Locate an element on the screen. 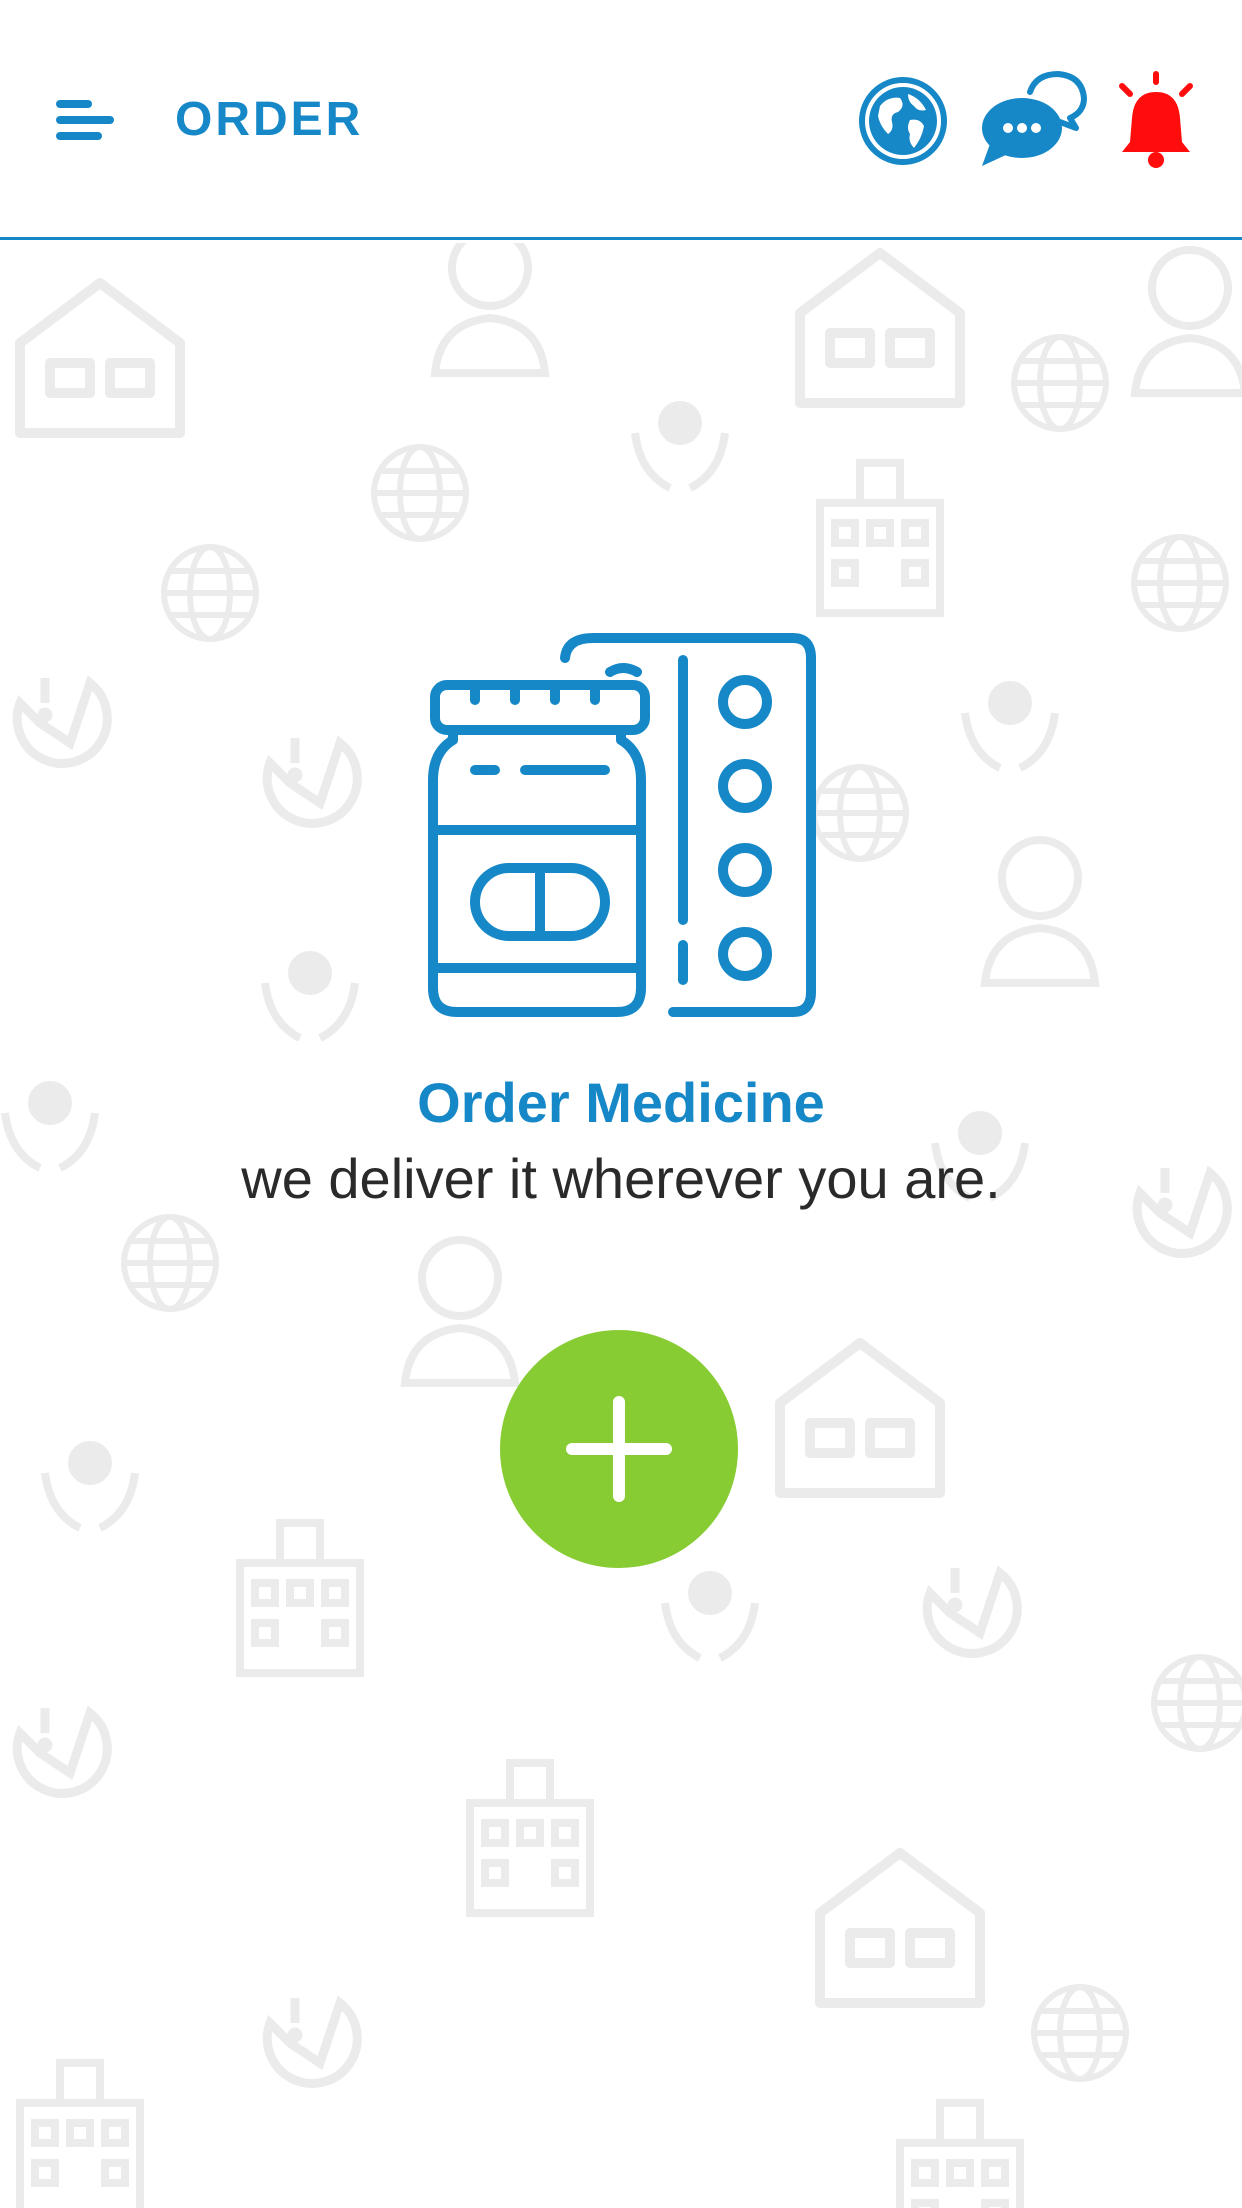 Image resolution: width=1242 pixels, height=2208 pixels. hamburger-menu-icon is located at coordinates (85, 120).